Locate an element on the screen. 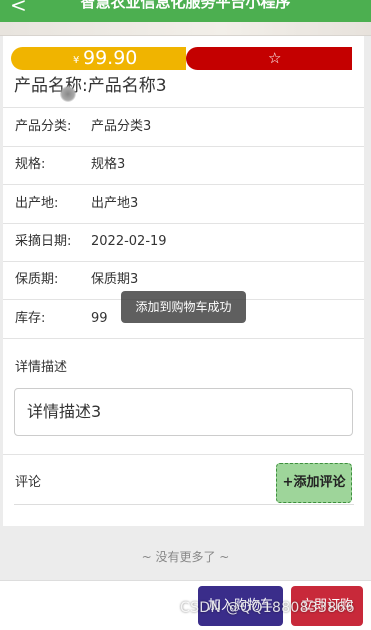  info-label: 保质期: is located at coordinates (37, 279).